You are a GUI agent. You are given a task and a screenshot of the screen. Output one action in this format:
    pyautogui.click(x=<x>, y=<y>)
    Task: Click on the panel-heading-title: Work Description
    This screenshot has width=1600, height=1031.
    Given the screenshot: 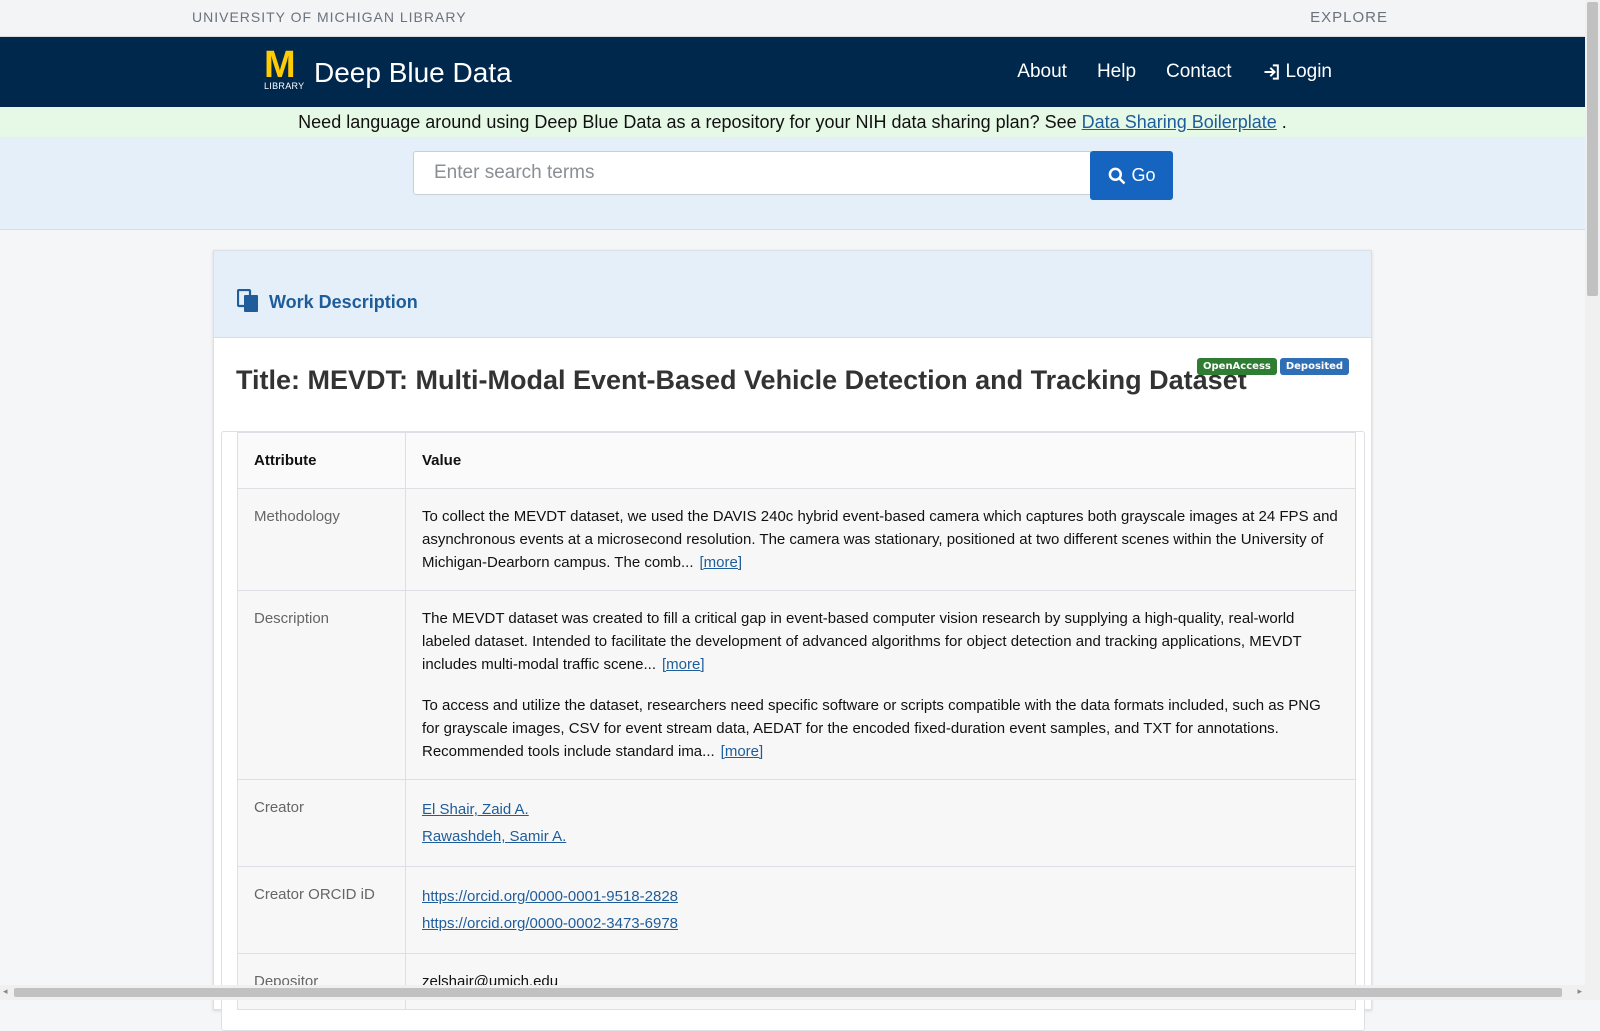 What is the action you would take?
    pyautogui.click(x=343, y=302)
    